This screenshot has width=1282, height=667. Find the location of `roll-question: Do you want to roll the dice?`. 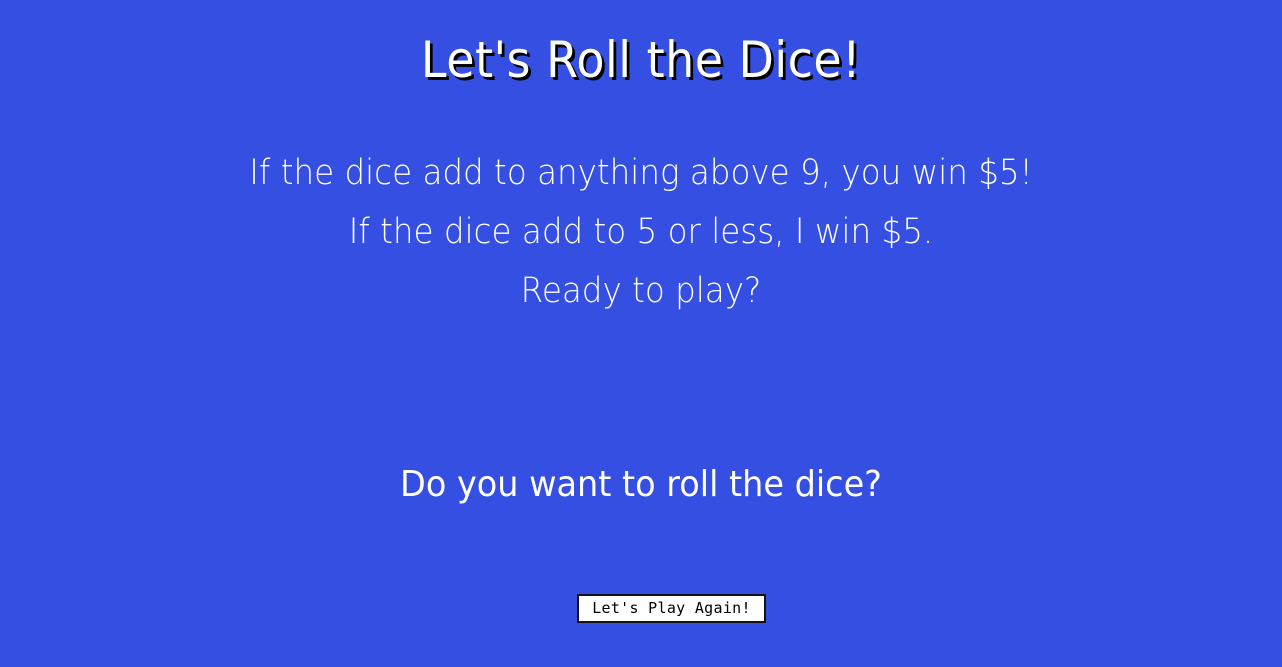

roll-question: Do you want to roll the dice? is located at coordinates (641, 484).